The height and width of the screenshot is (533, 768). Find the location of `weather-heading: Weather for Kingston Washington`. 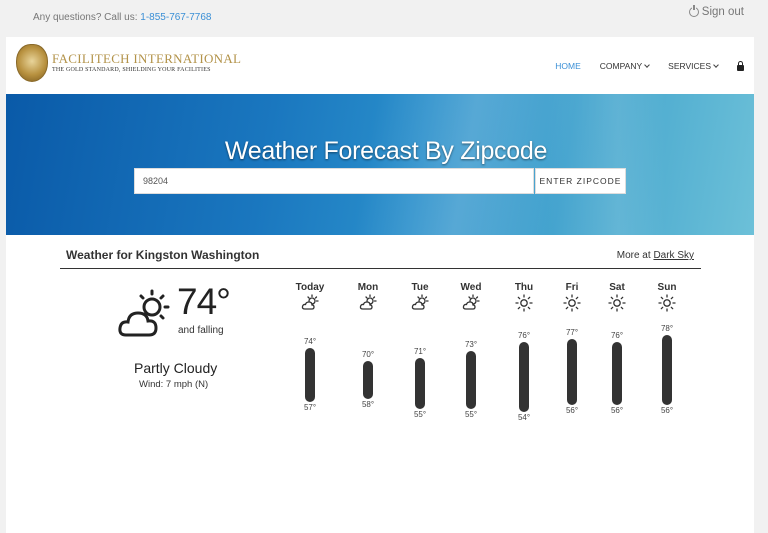

weather-heading: Weather for Kingston Washington is located at coordinates (163, 255).